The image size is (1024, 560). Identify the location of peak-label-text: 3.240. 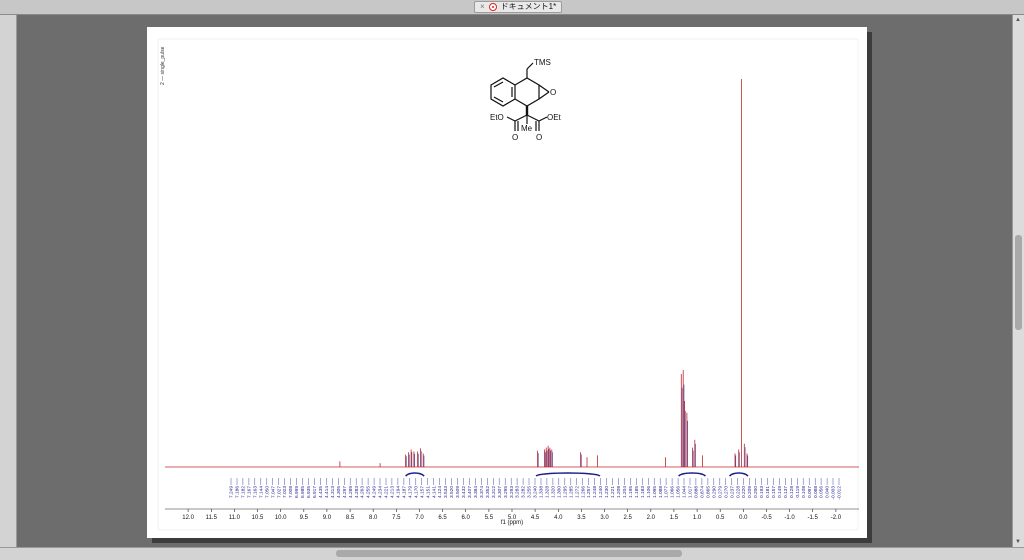
(536, 492).